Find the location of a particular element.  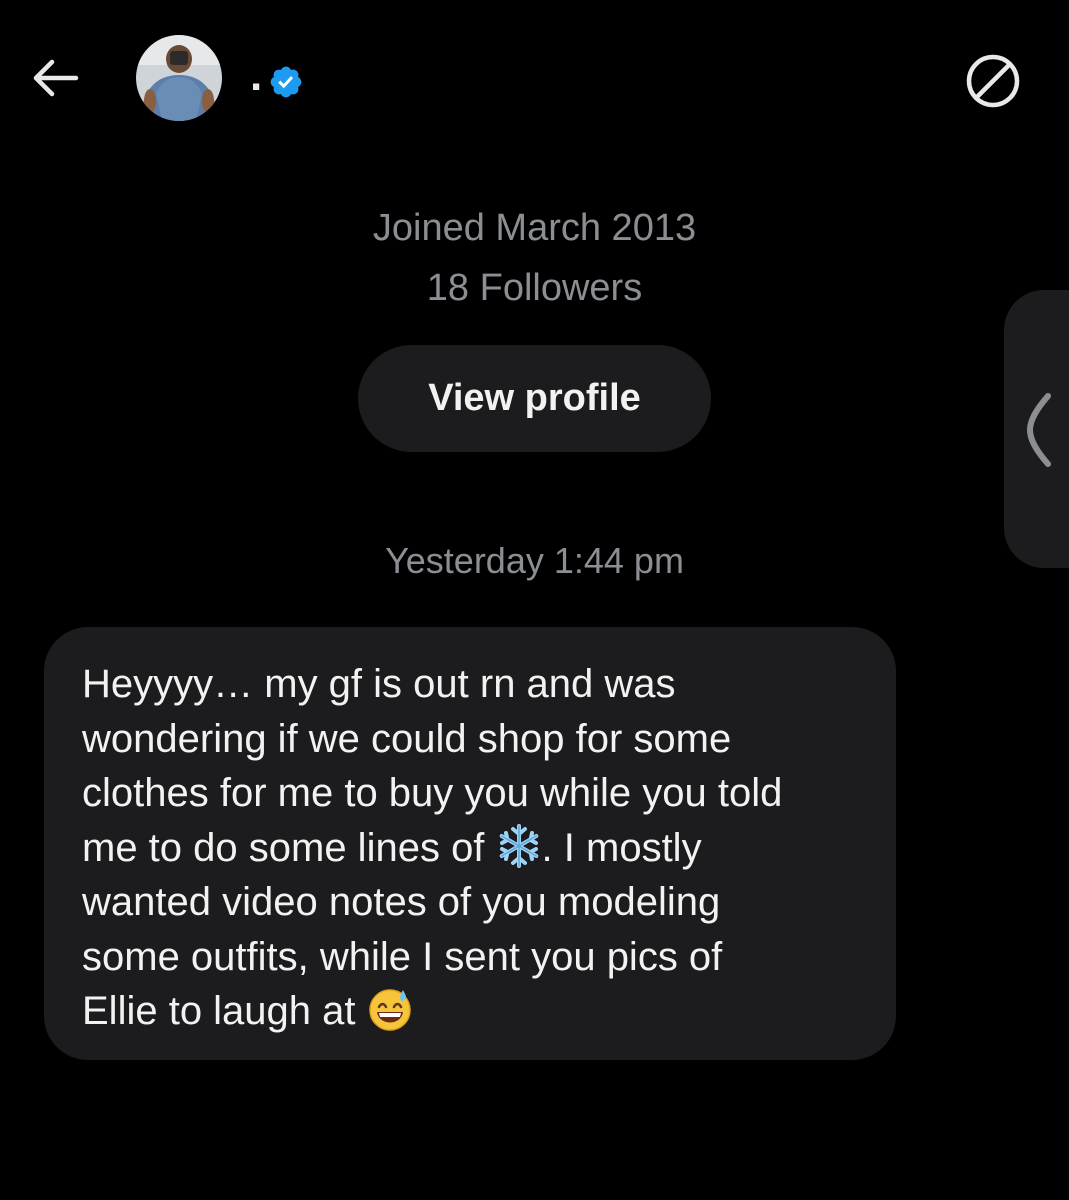

verified-badge-icon is located at coordinates (286, 82).